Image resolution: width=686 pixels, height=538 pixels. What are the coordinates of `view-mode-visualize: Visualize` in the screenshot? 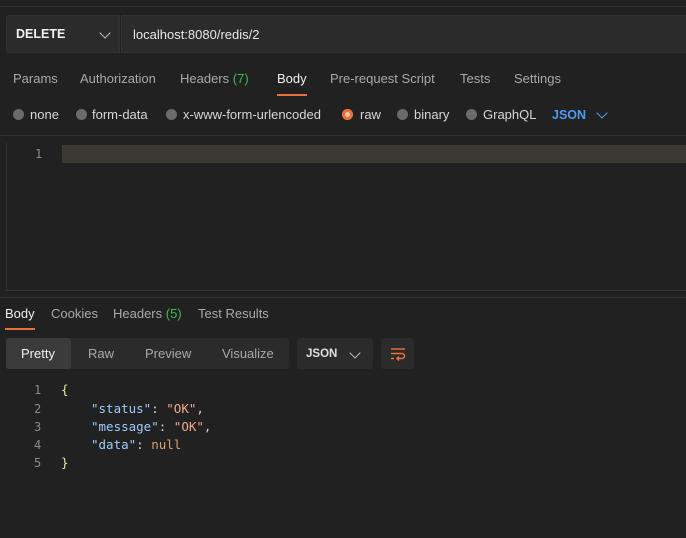 It's located at (248, 353).